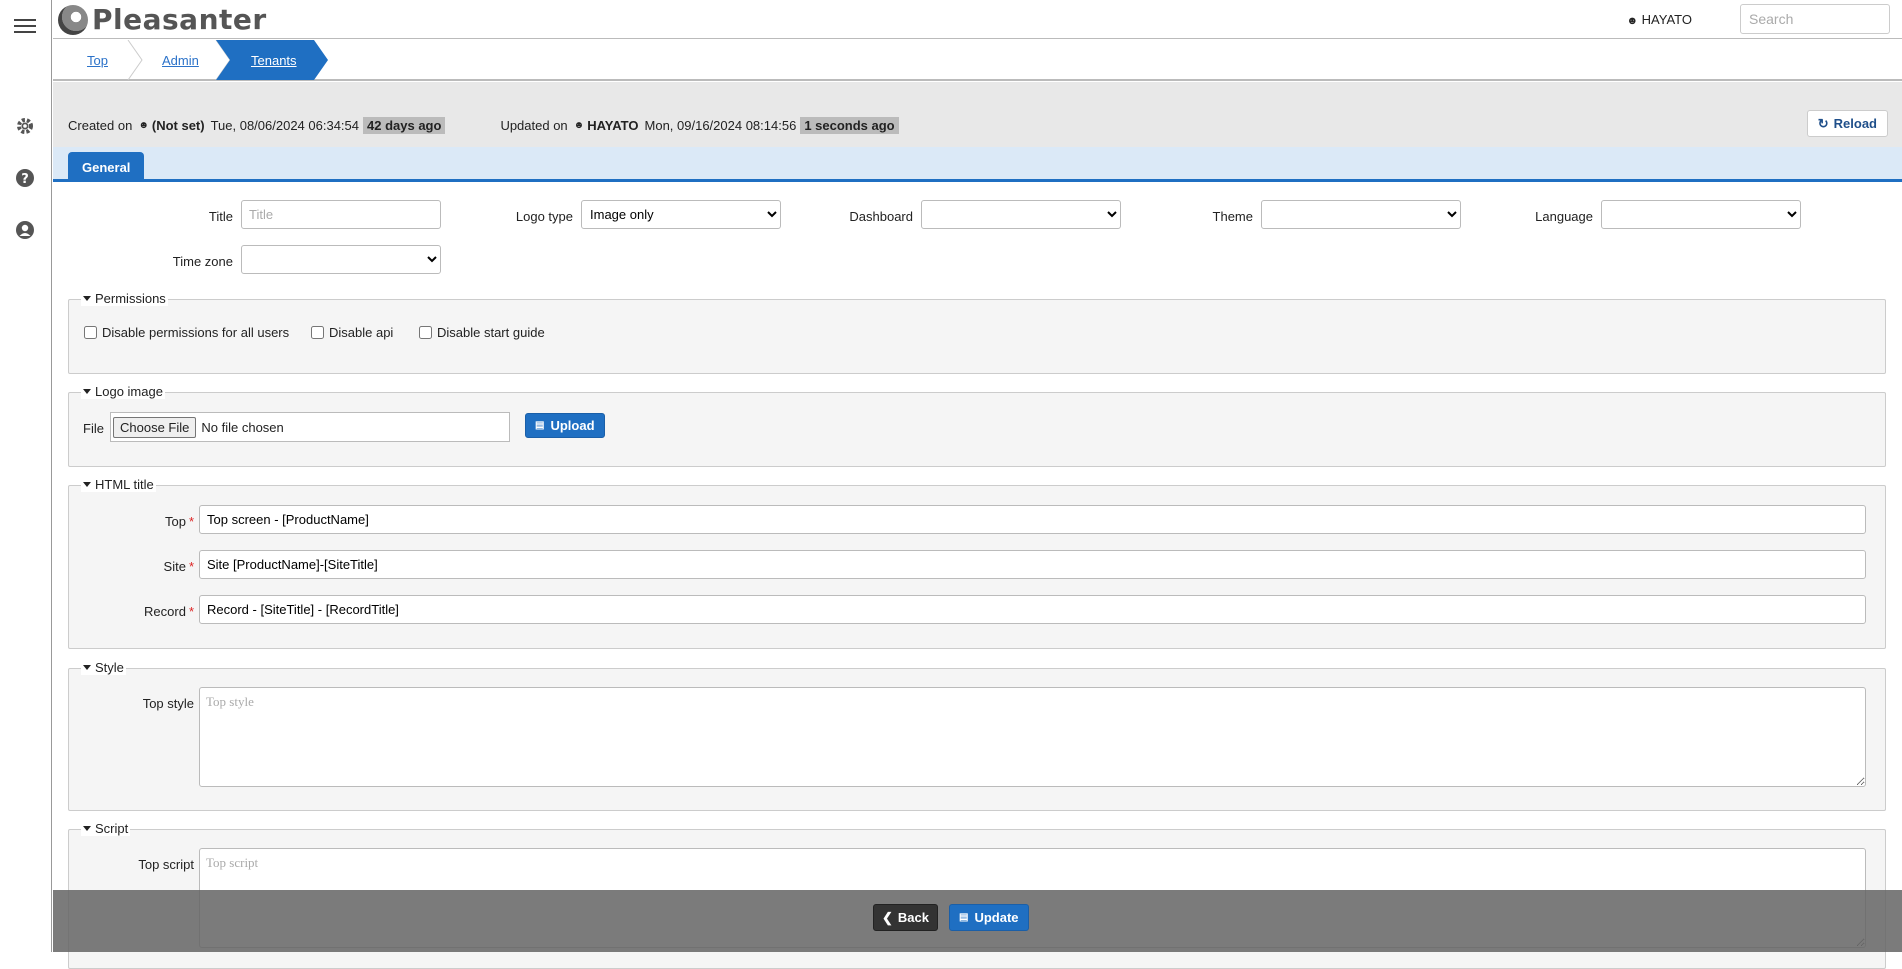 This screenshot has height=969, width=1902. Describe the element at coordinates (90, 332) in the screenshot. I see `disable-permissions-input` at that location.